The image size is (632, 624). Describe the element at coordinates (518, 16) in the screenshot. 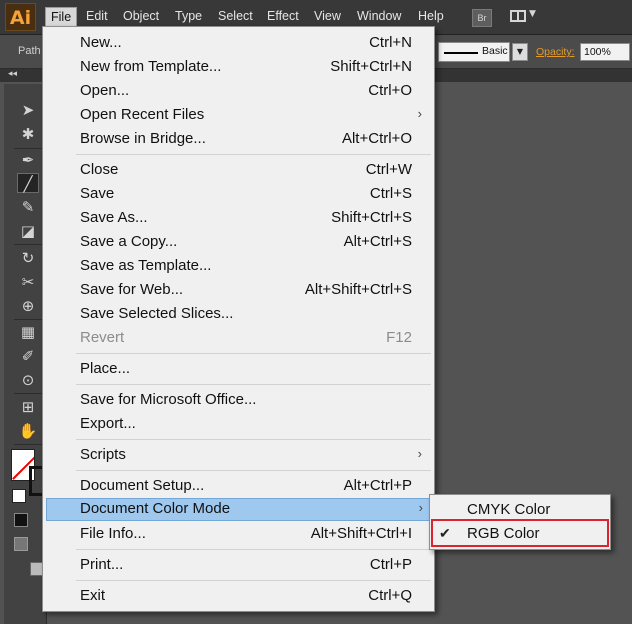

I see `arrange-documents-icon` at that location.